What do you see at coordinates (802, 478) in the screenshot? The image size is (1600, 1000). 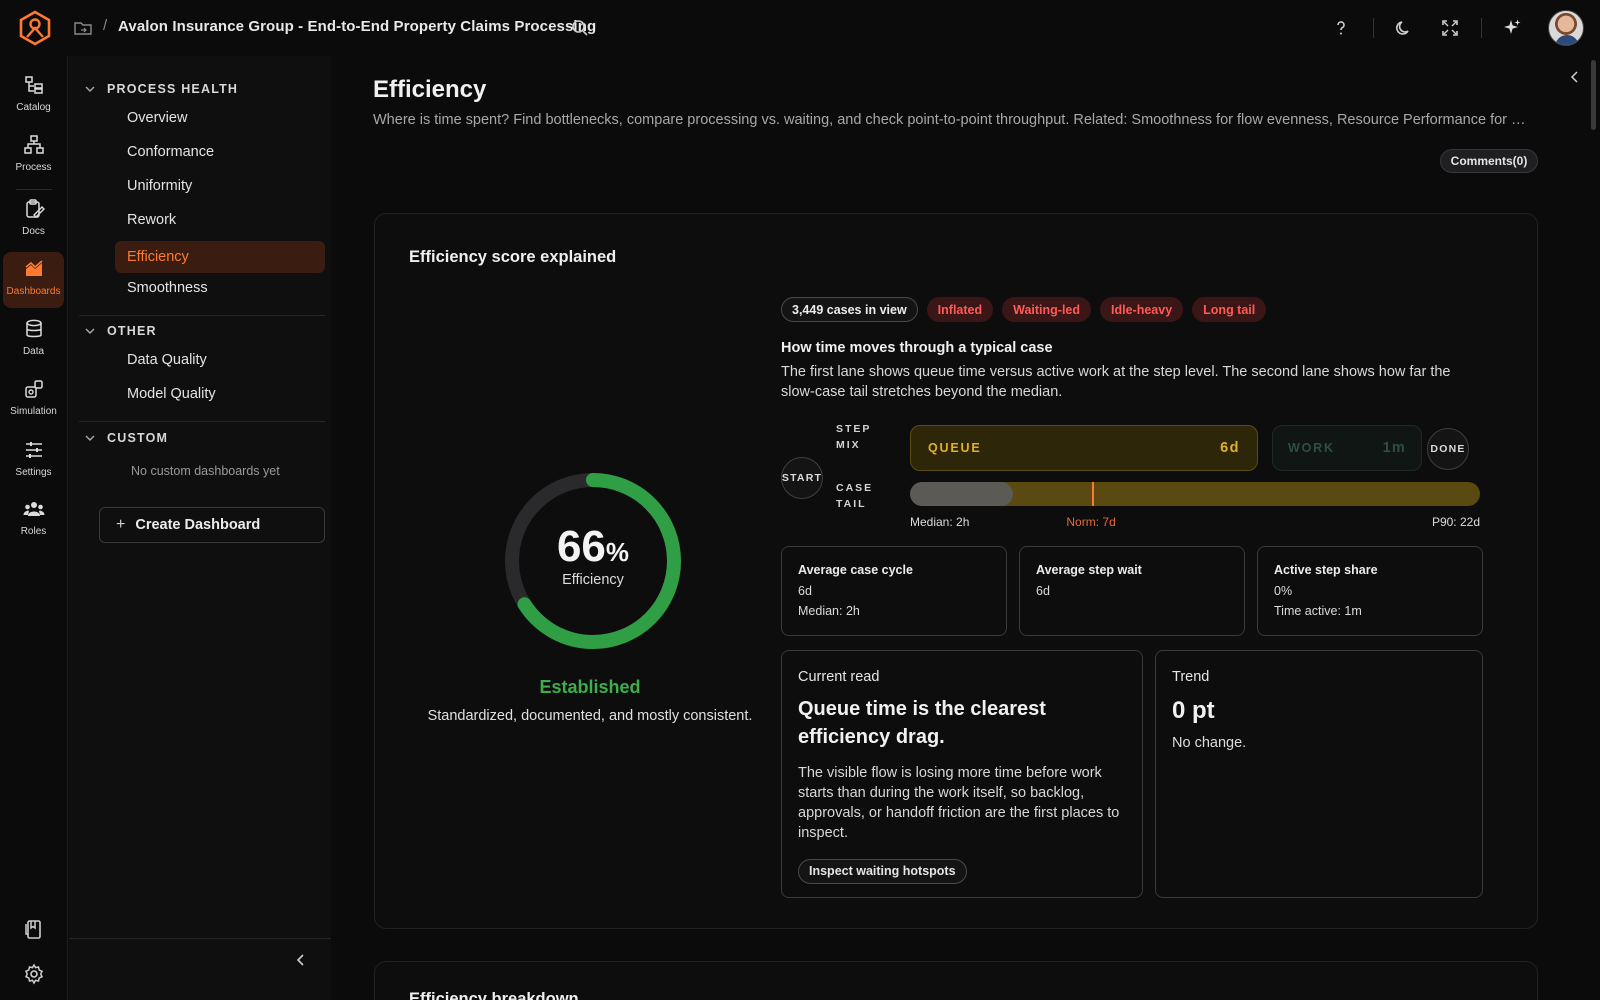 I see `start-node: START` at bounding box center [802, 478].